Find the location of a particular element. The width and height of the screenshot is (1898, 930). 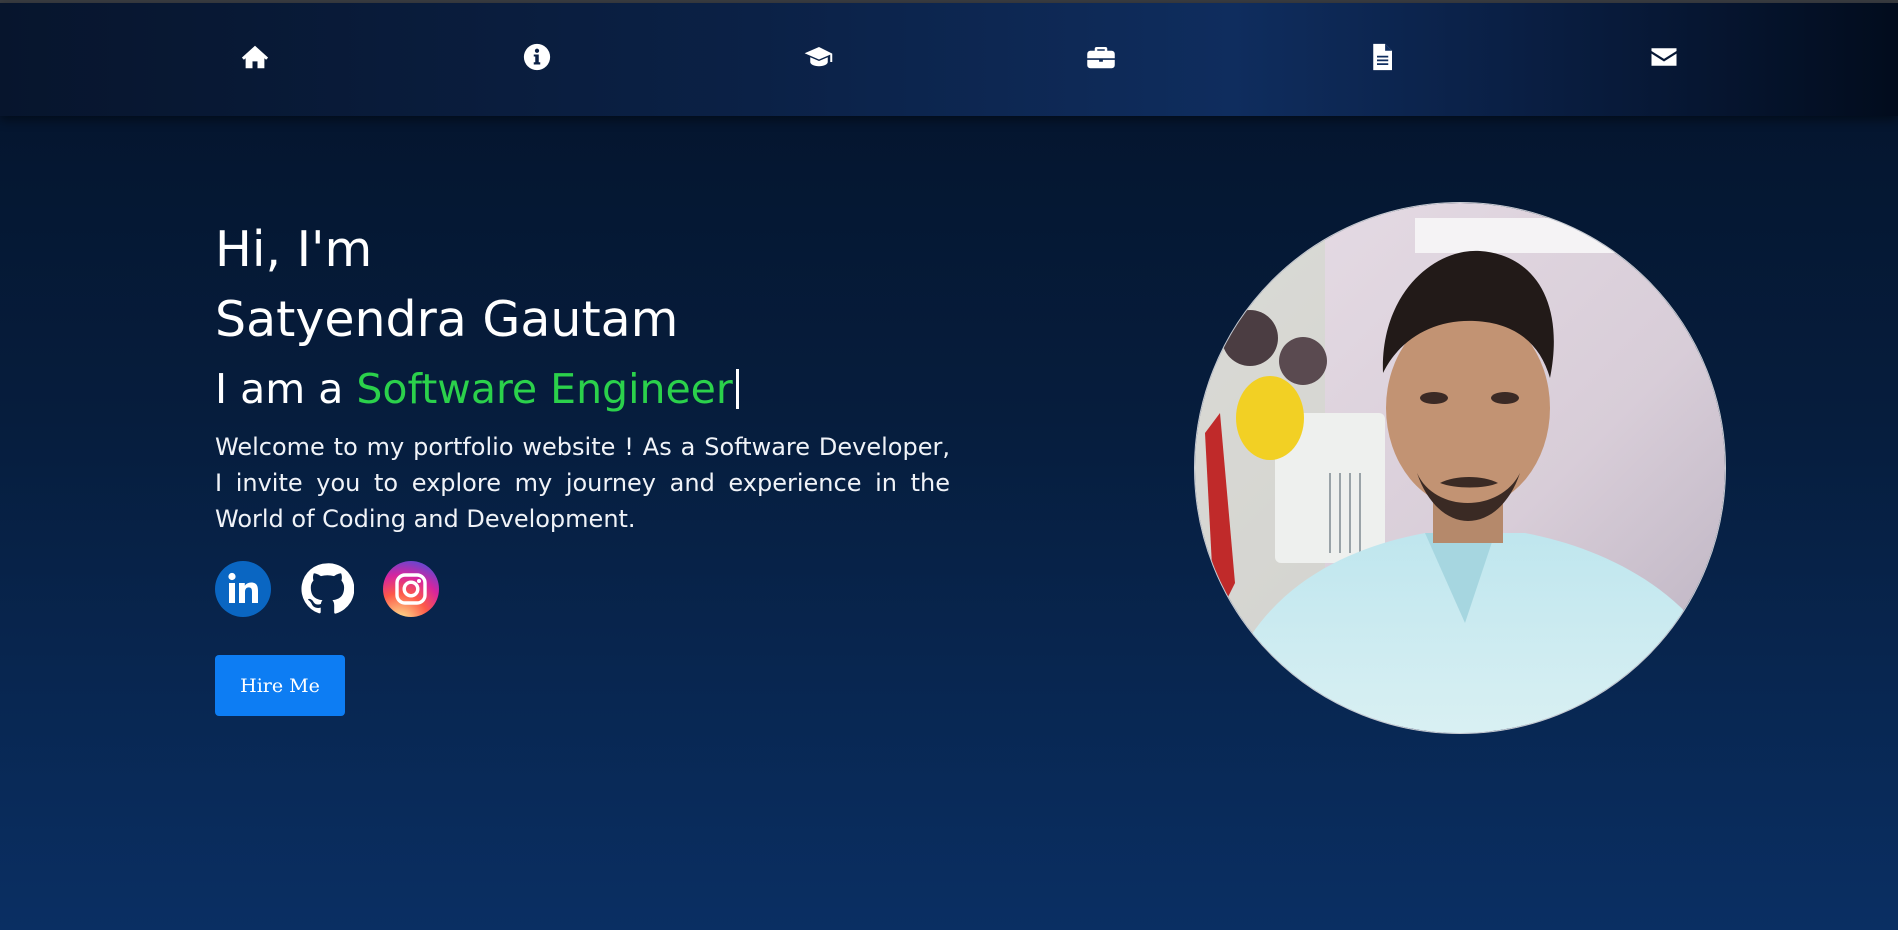

social-links is located at coordinates (582, 589).